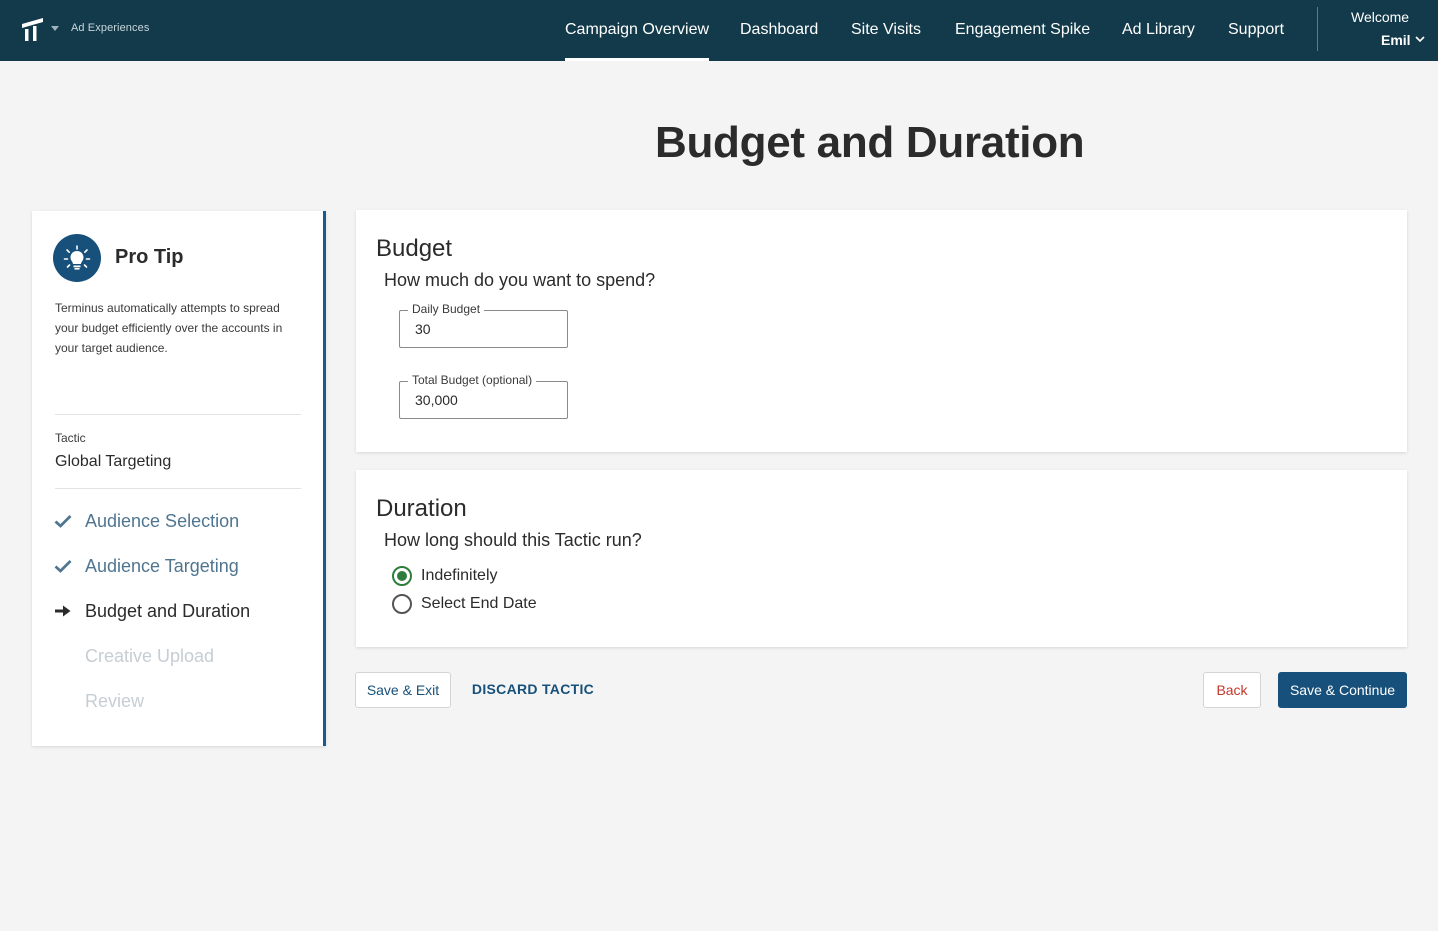 The width and height of the screenshot is (1438, 931). Describe the element at coordinates (1342, 690) in the screenshot. I see `save-continue-button: Save & Continue` at that location.